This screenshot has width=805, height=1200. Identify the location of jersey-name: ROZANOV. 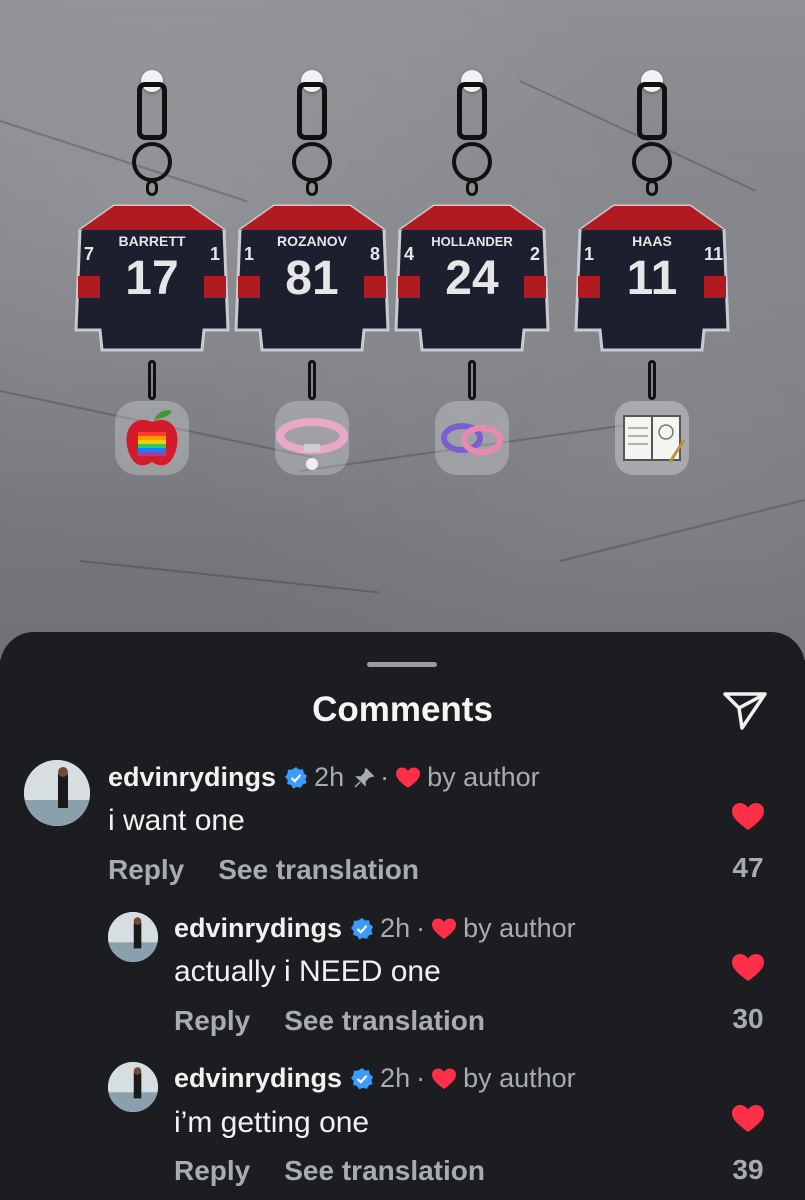
(312, 241).